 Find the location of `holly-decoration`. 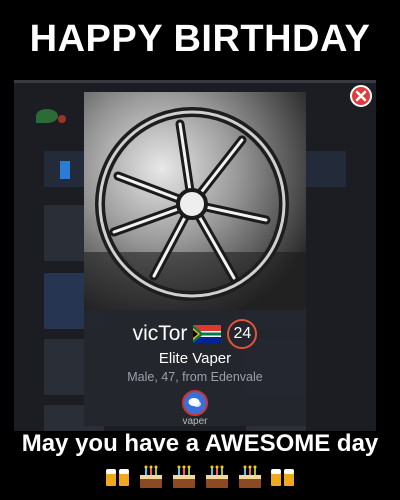

holly-decoration is located at coordinates (47, 116).